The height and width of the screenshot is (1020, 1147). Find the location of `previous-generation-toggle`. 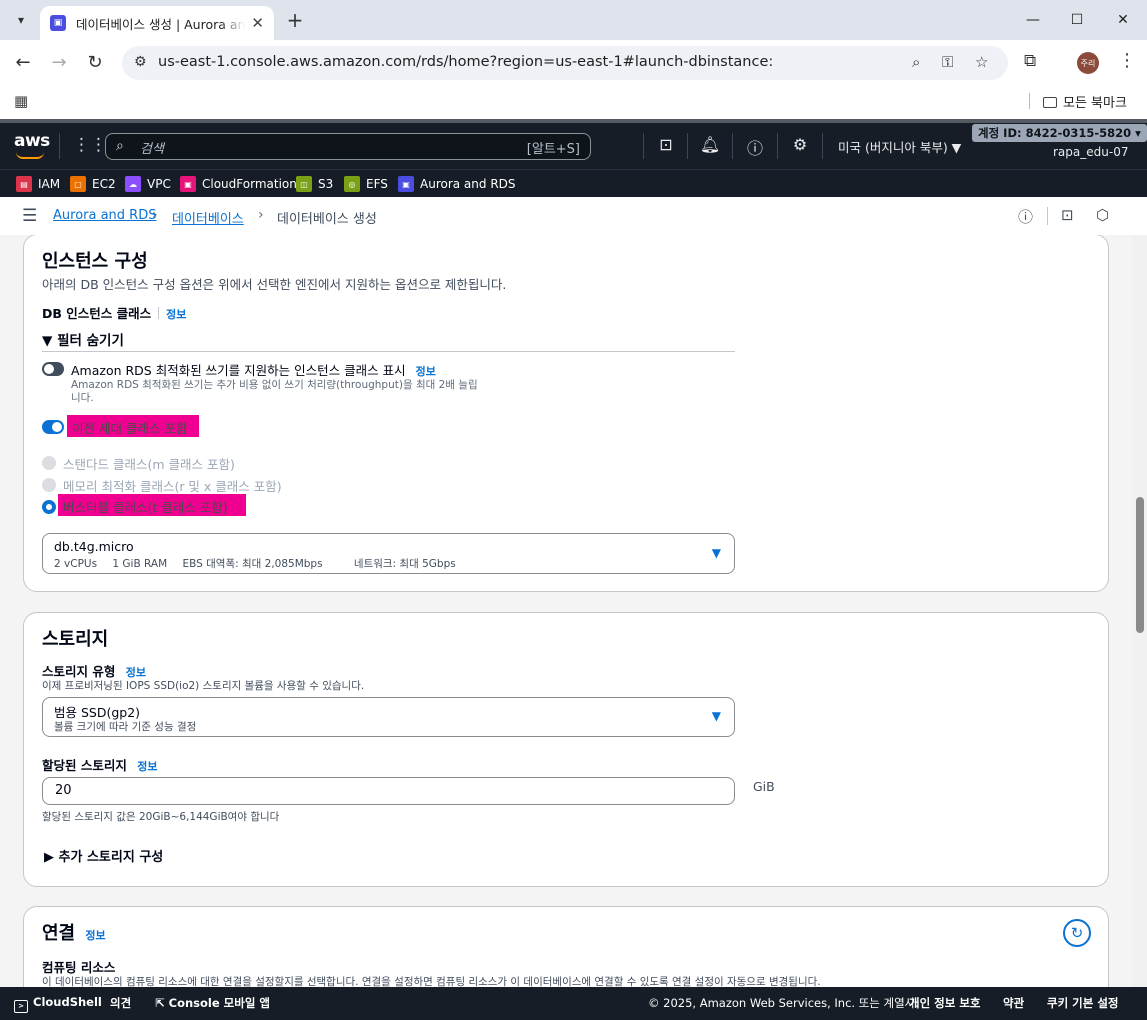

previous-generation-toggle is located at coordinates (53, 427).